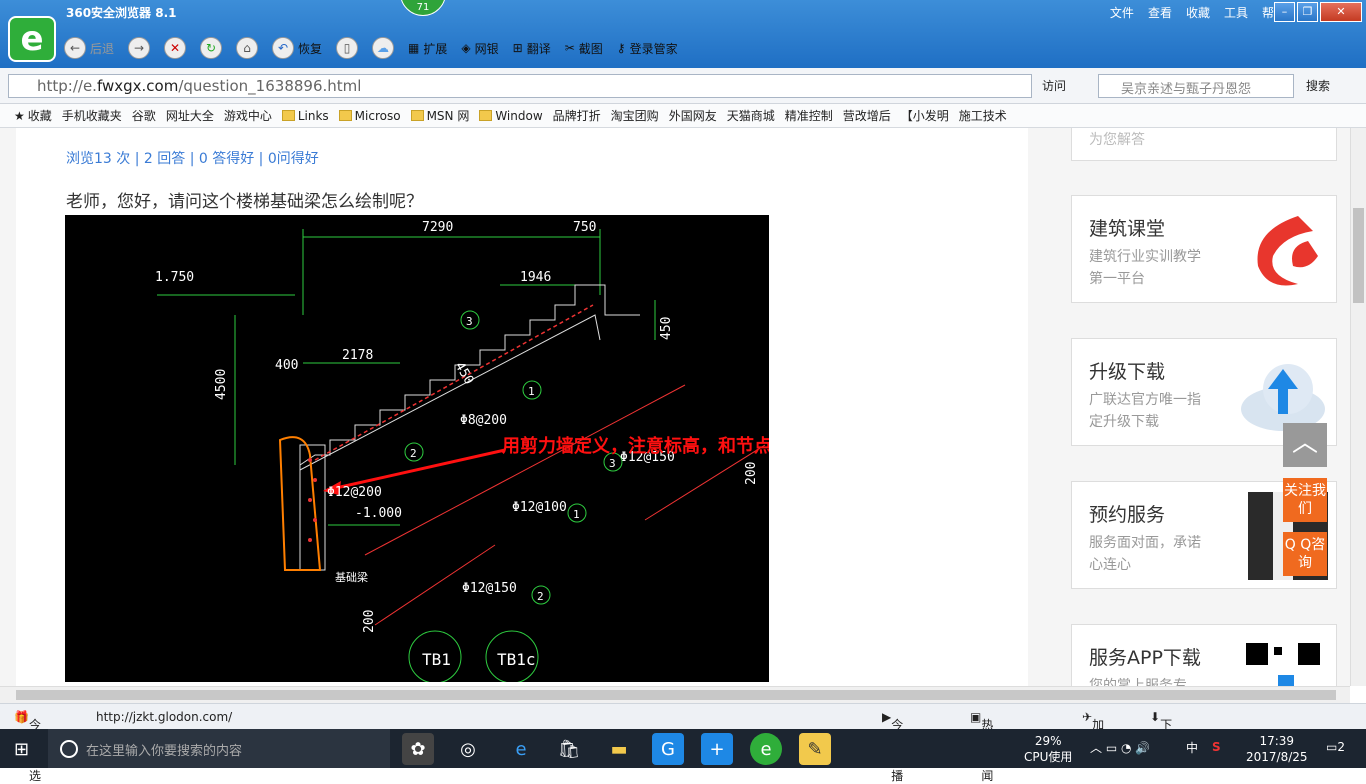  I want to click on minimize-button: –, so click(1284, 12).